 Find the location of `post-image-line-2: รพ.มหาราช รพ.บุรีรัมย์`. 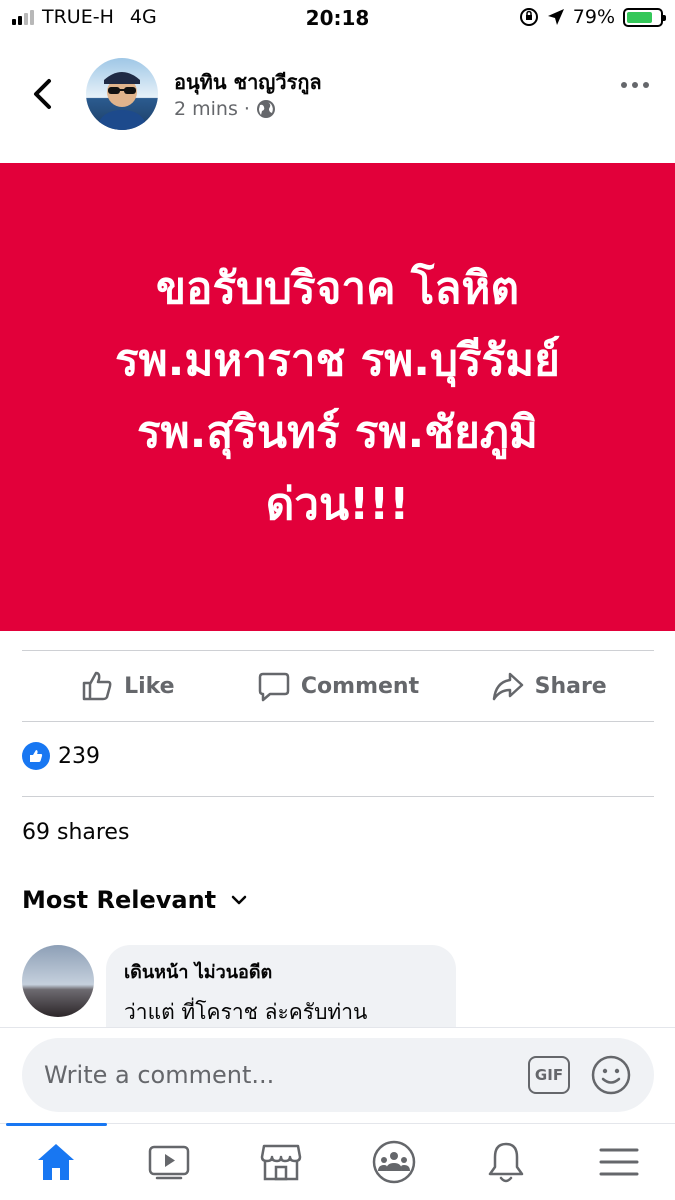

post-image-line-2: รพ.มหาราช รพ.บุรีรัมย์ is located at coordinates (337, 360).